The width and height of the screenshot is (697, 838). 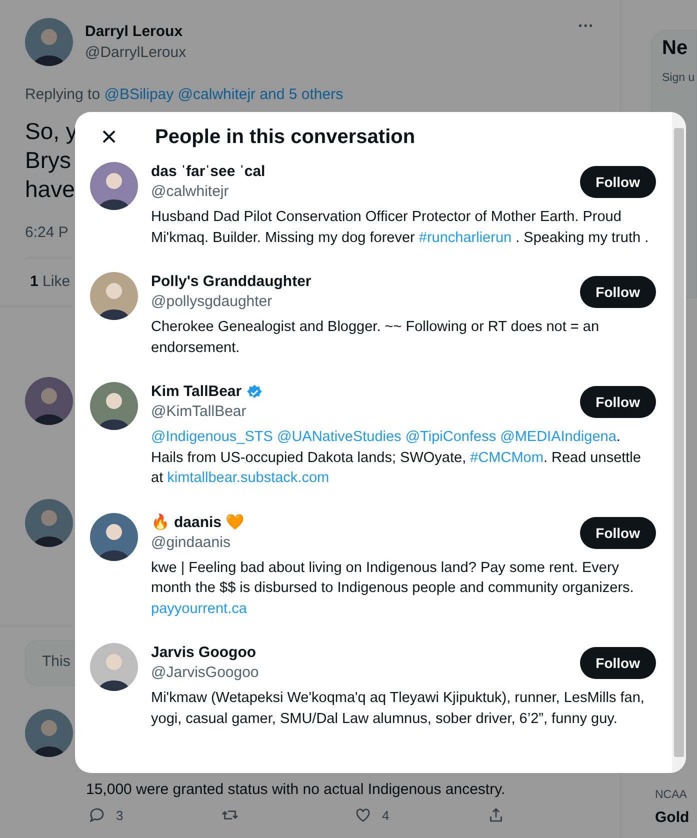 I want to click on bio-link: @Indigenous_STS, so click(x=212, y=437).